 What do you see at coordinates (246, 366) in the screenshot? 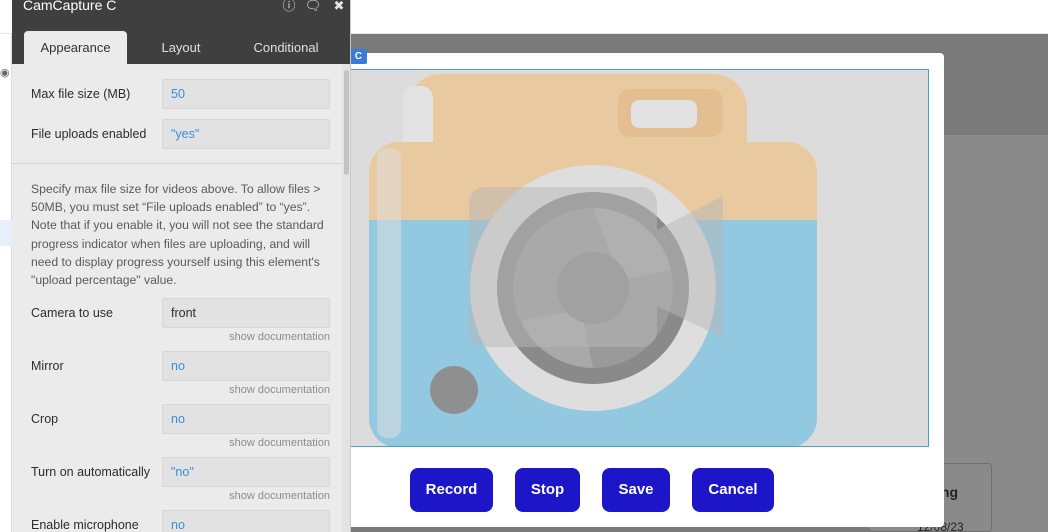
I see `mirror-field: no` at bounding box center [246, 366].